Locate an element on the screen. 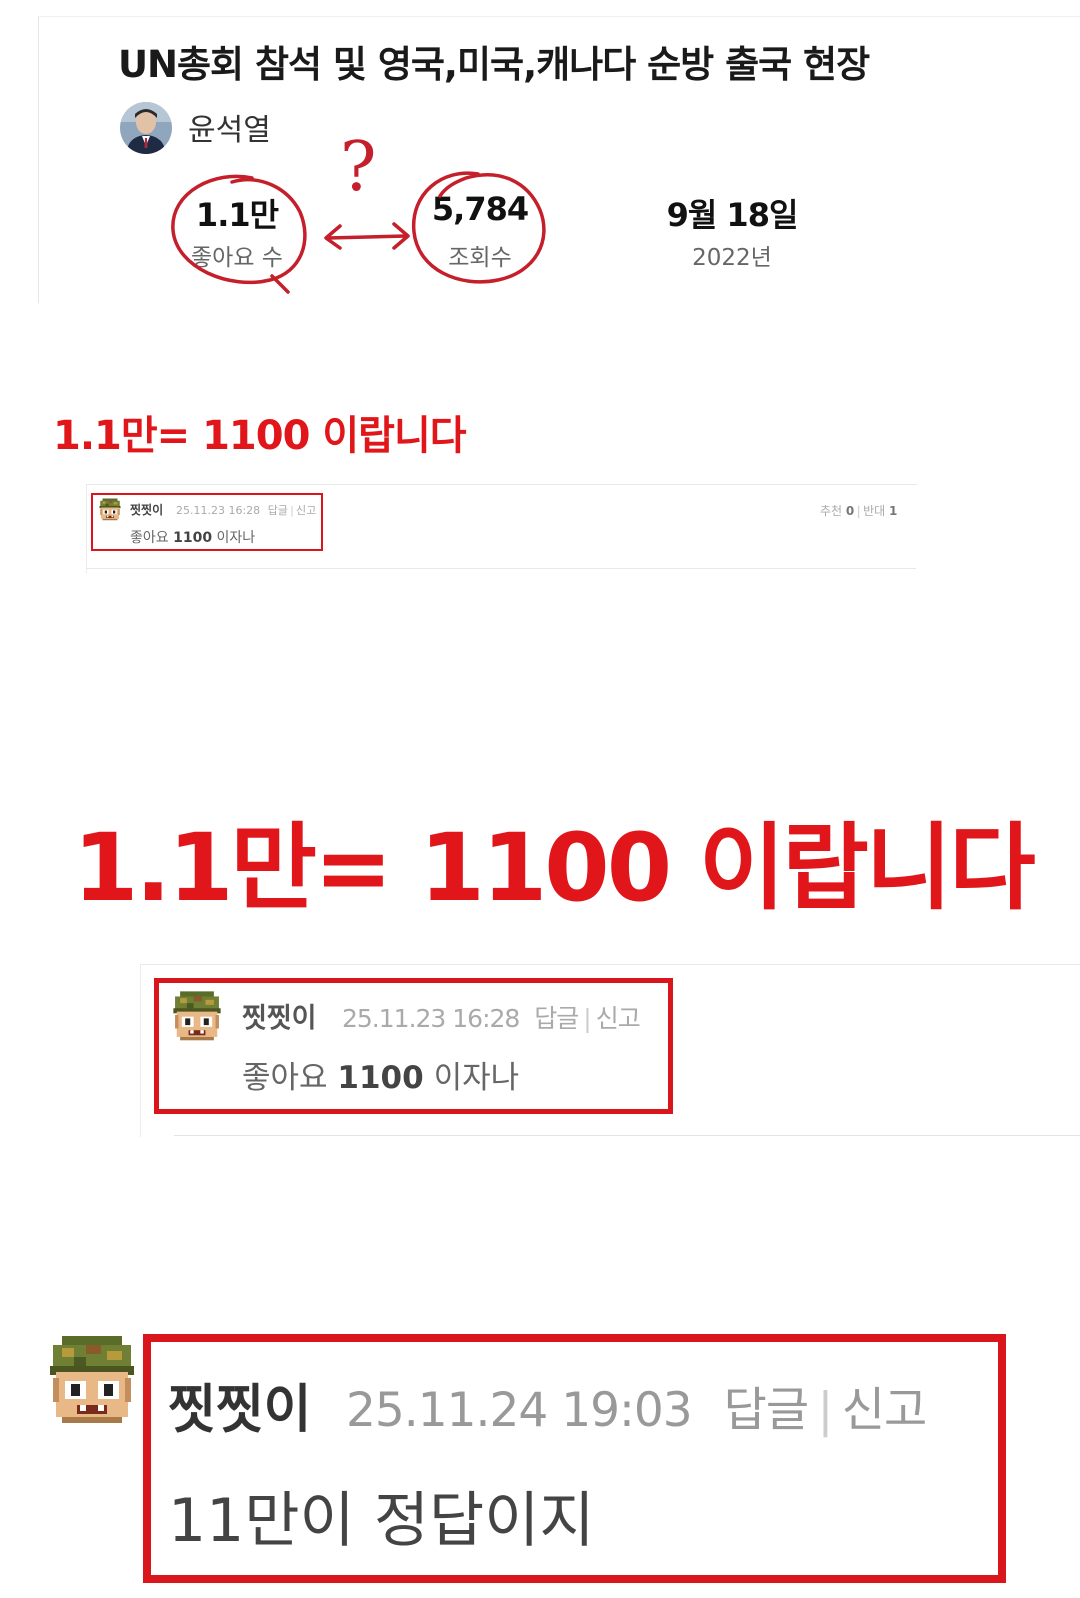 Image resolution: width=1080 pixels, height=1598 pixels. likes-circle is located at coordinates (239, 229).